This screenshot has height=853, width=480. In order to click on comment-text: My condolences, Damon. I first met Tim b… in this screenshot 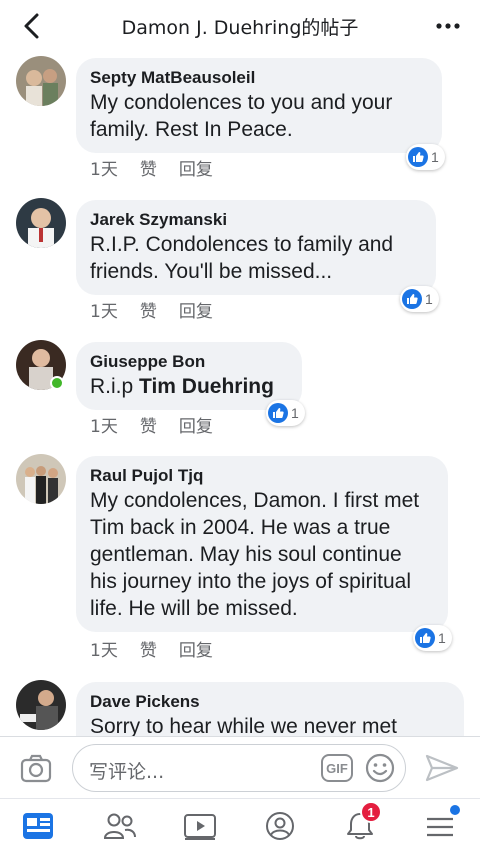, I will do `click(255, 554)`.